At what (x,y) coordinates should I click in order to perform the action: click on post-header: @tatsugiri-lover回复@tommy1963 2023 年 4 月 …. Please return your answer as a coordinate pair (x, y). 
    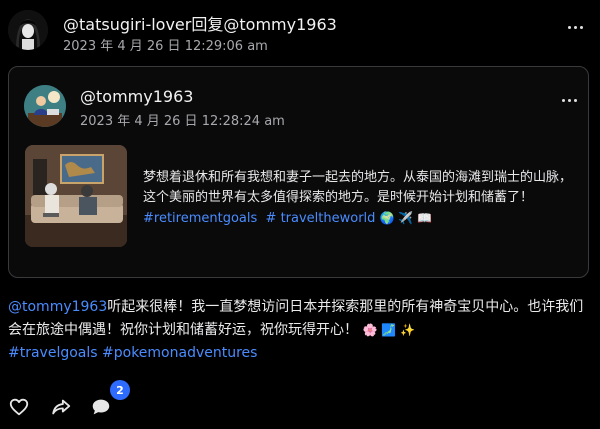
    Looking at the image, I should click on (299, 31).